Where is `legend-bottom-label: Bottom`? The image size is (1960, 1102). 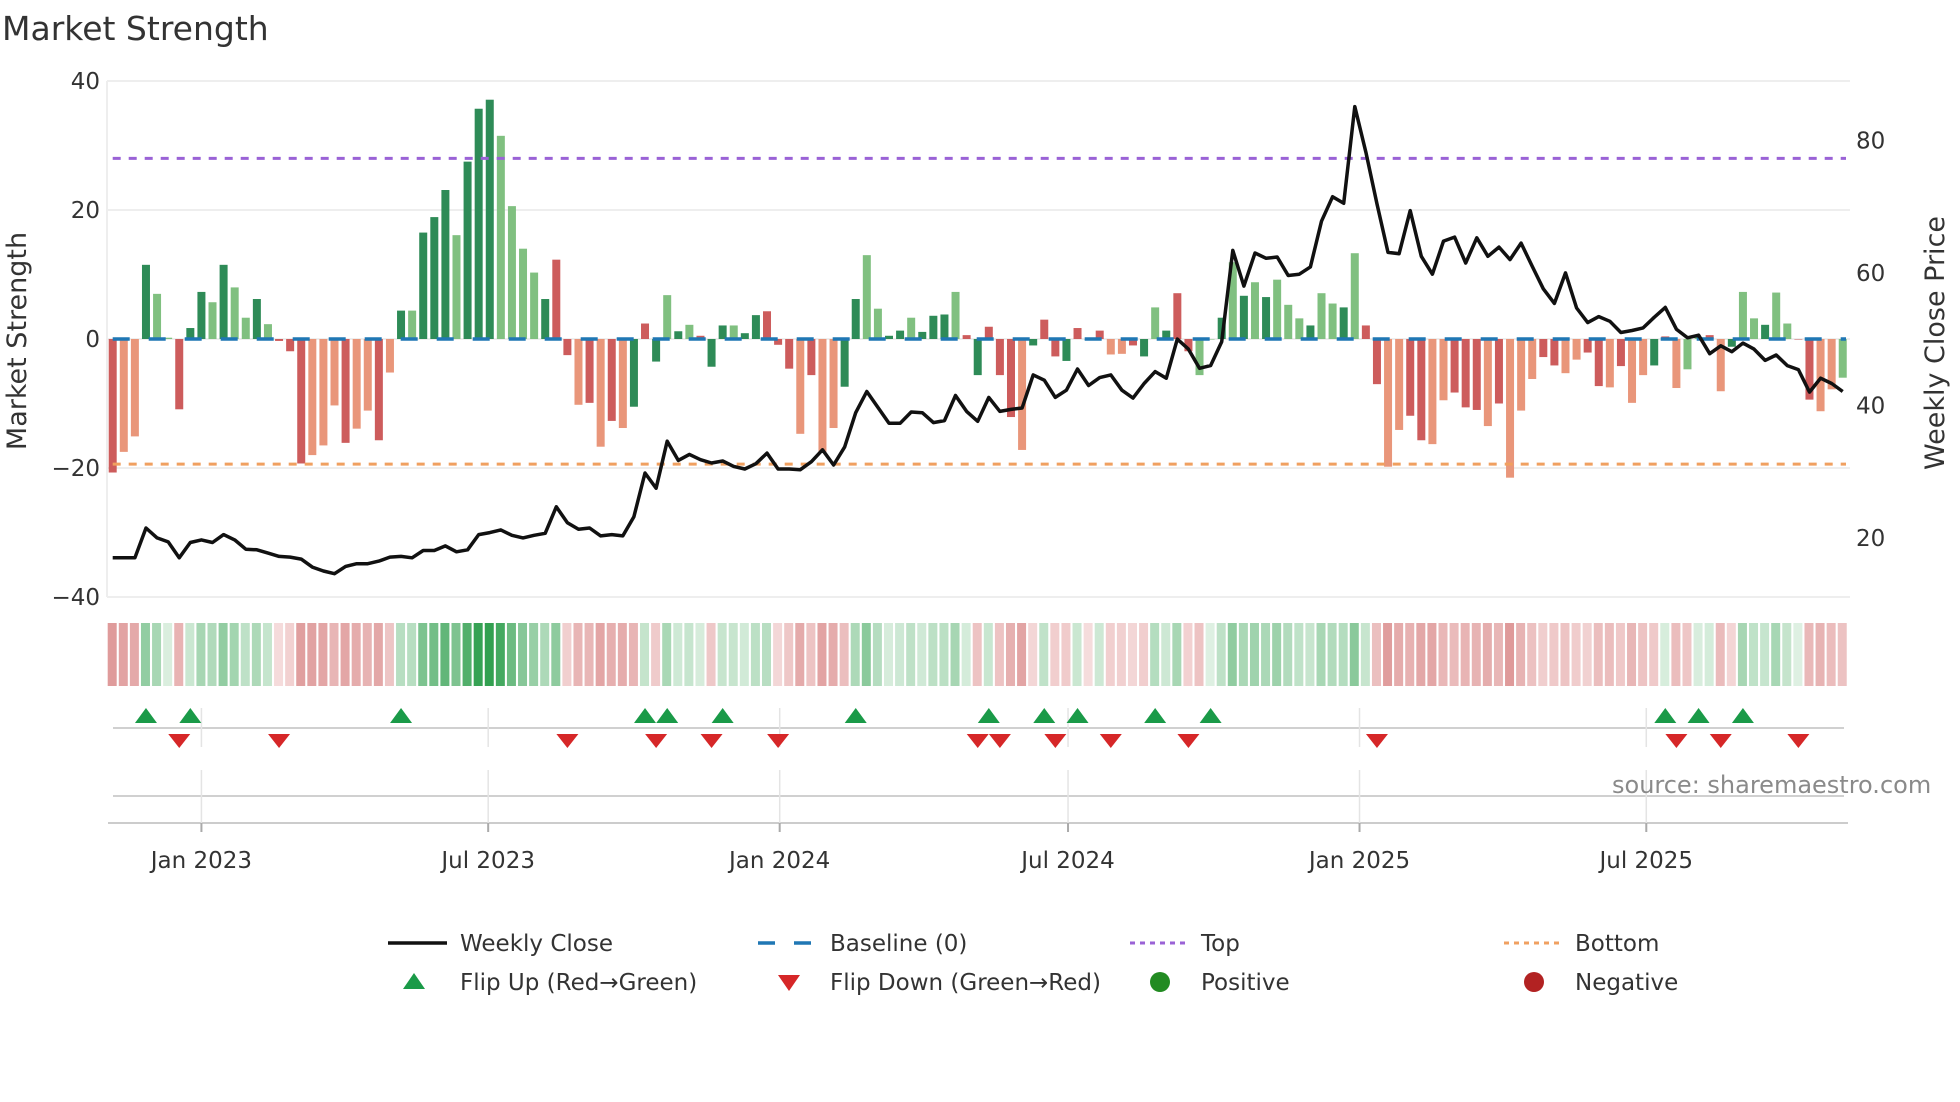
legend-bottom-label: Bottom is located at coordinates (1617, 944).